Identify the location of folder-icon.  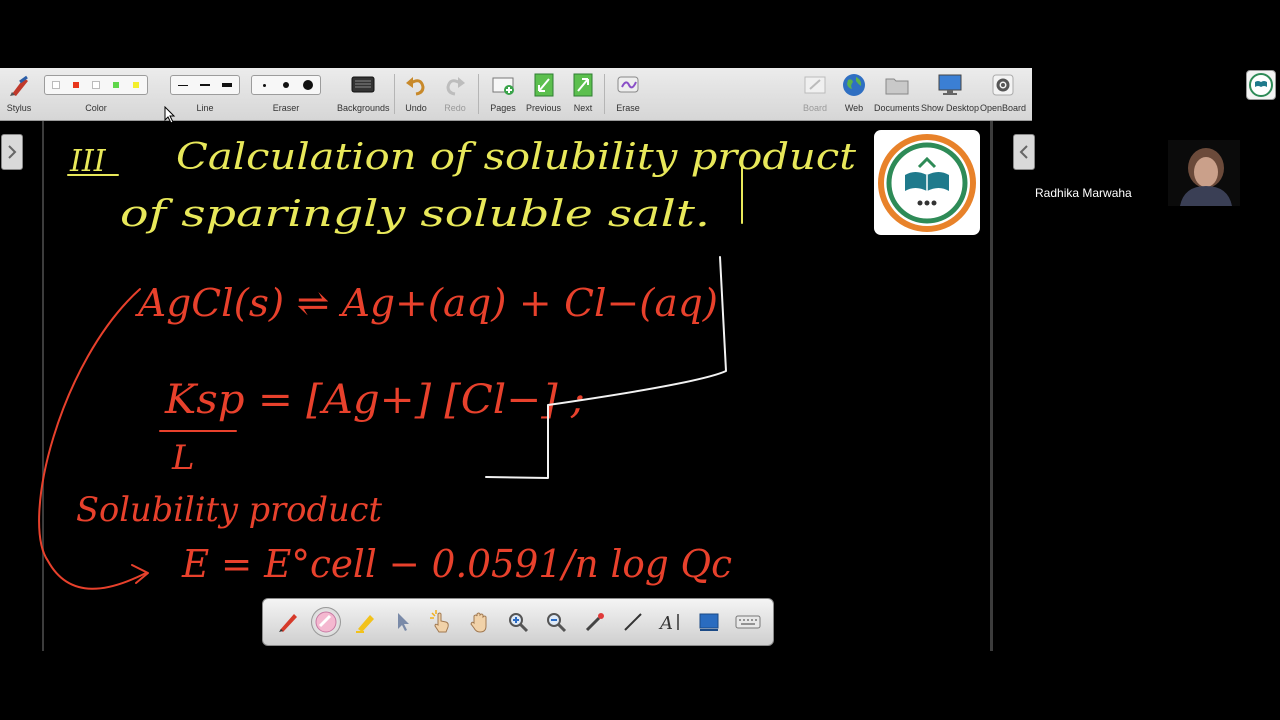
(897, 86).